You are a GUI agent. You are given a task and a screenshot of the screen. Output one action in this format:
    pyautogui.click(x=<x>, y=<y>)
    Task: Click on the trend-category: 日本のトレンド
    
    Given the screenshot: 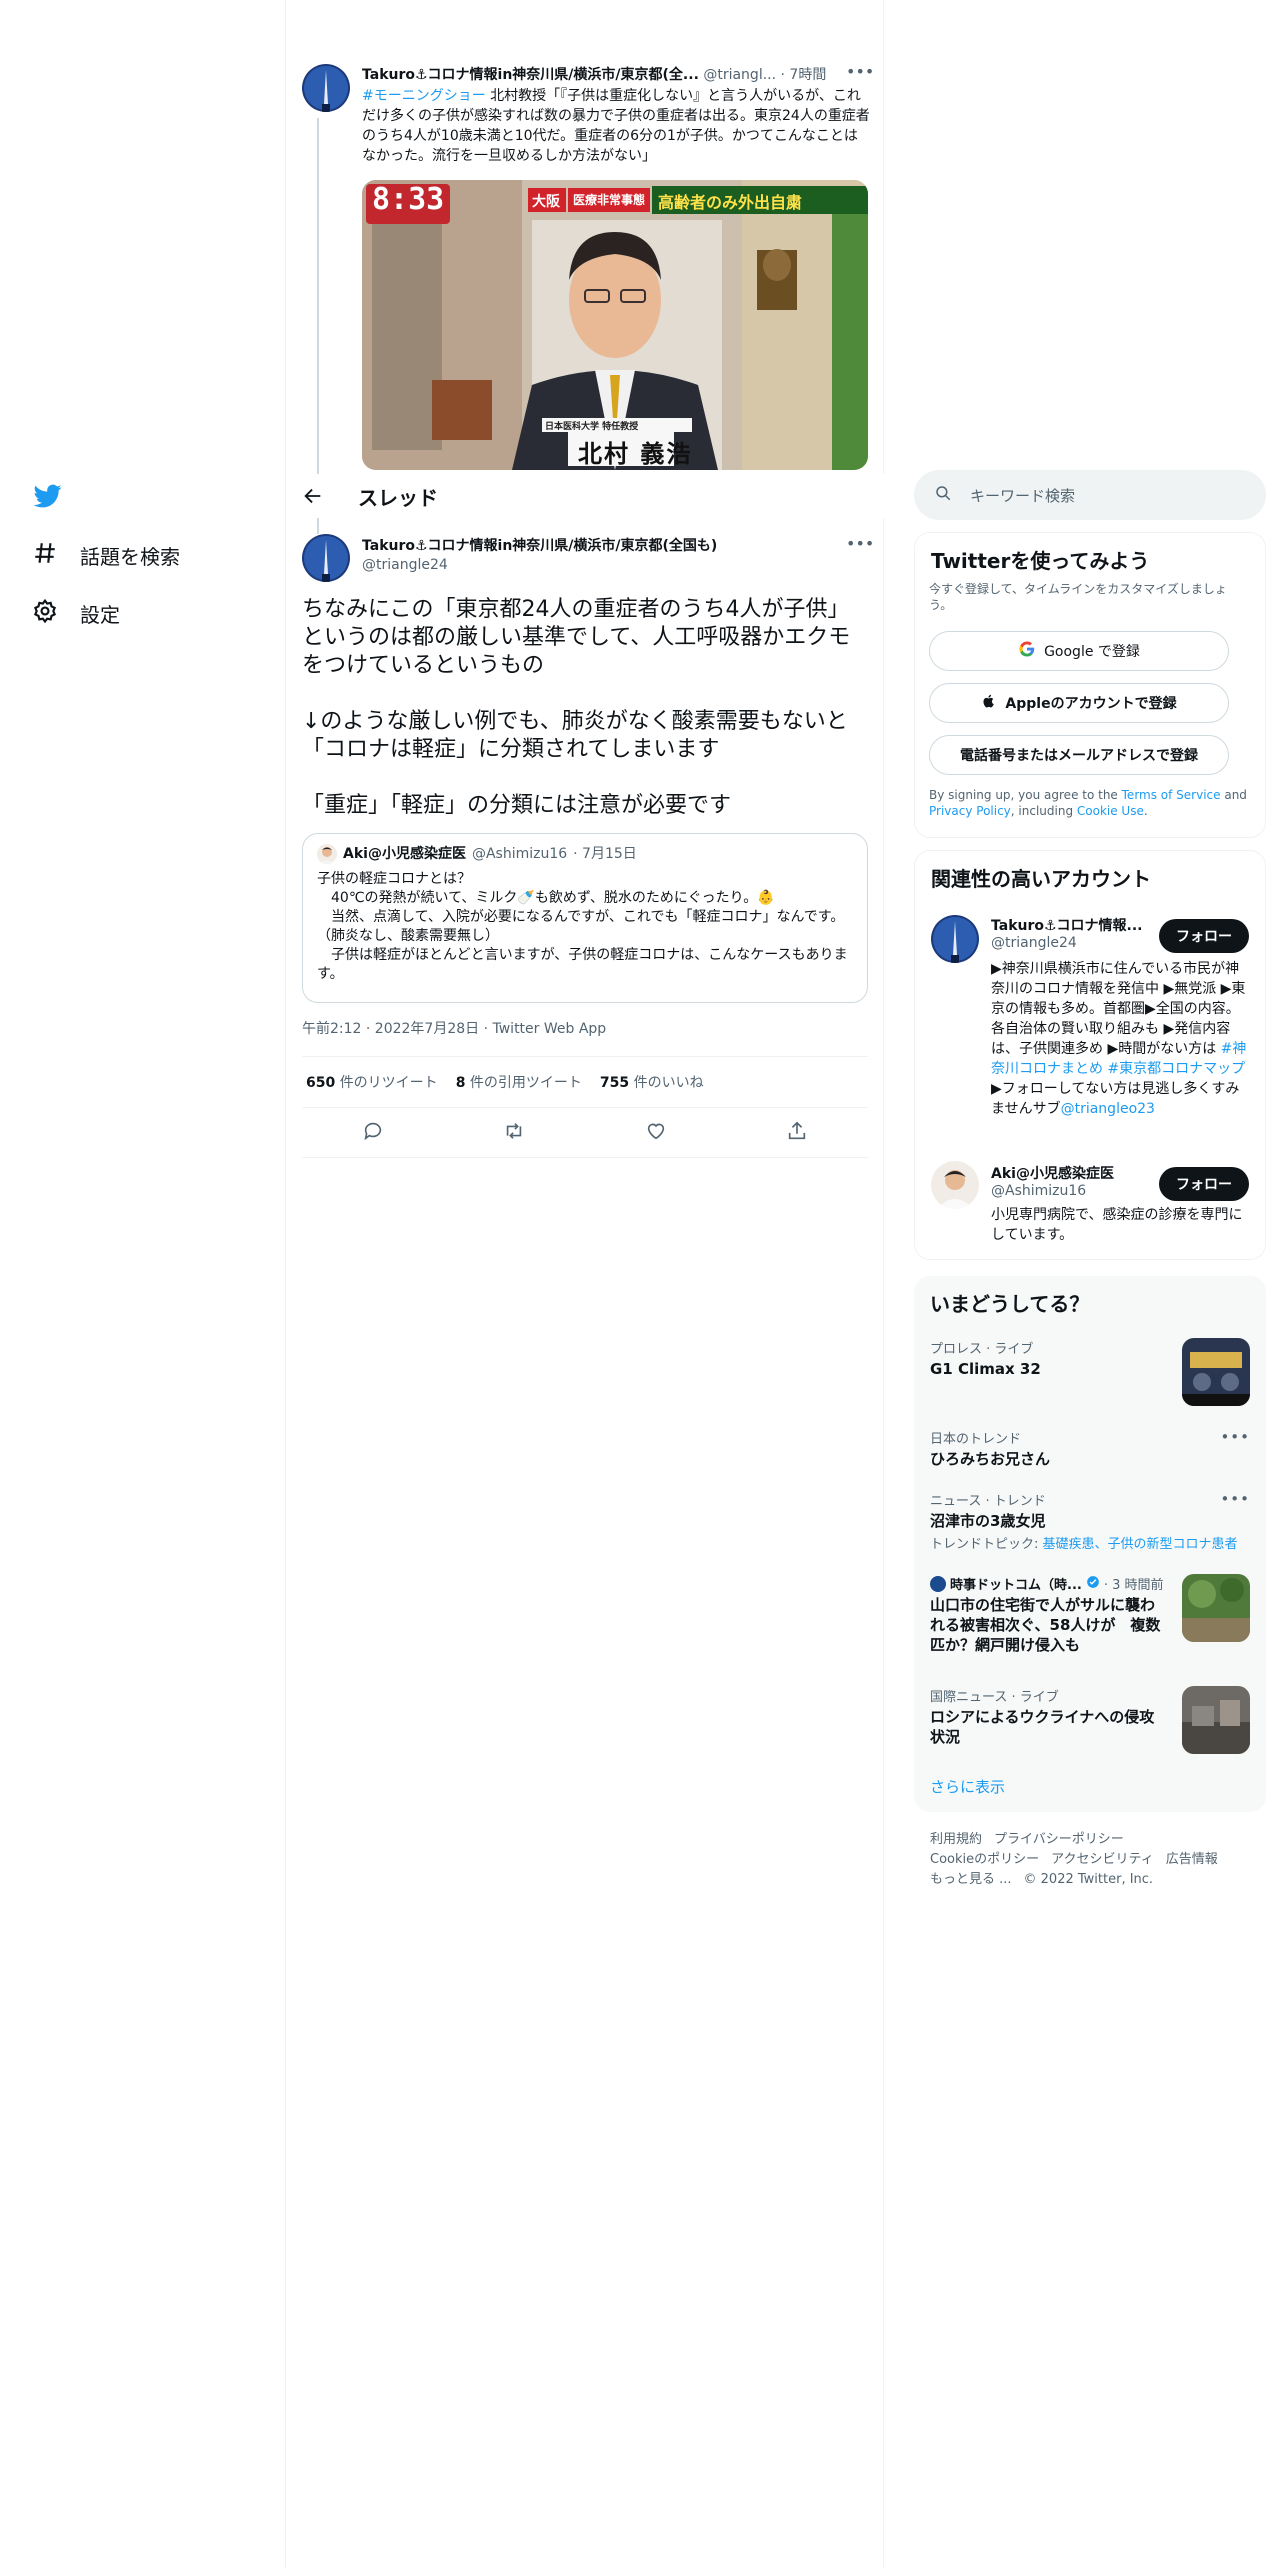 What is the action you would take?
    pyautogui.click(x=976, y=1439)
    